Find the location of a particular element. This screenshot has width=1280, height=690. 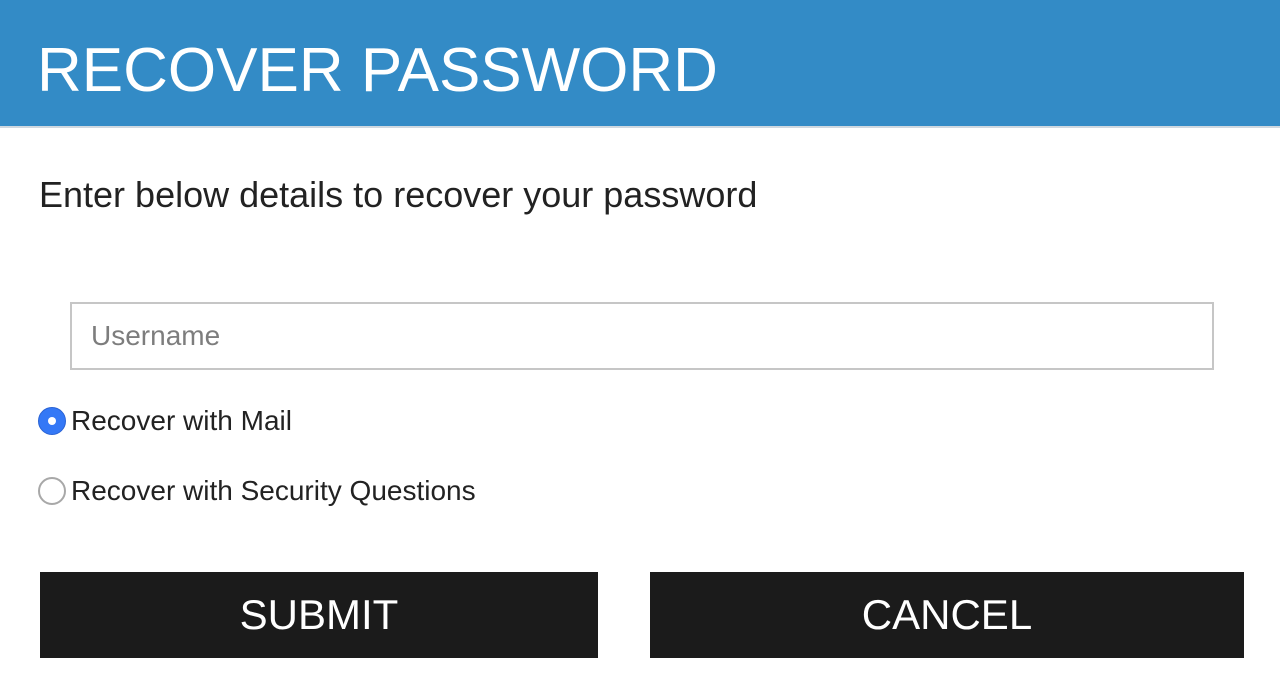

recover-security-label: Recover with Security Questions is located at coordinates (273, 491).